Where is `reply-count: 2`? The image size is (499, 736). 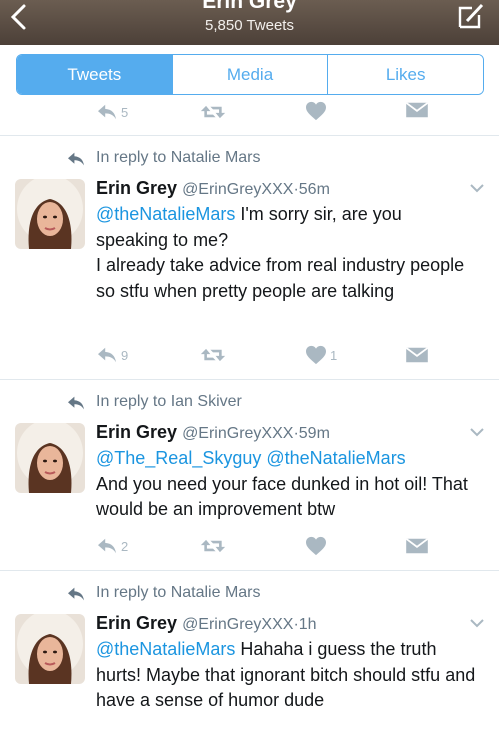
reply-count: 2 is located at coordinates (125, 546).